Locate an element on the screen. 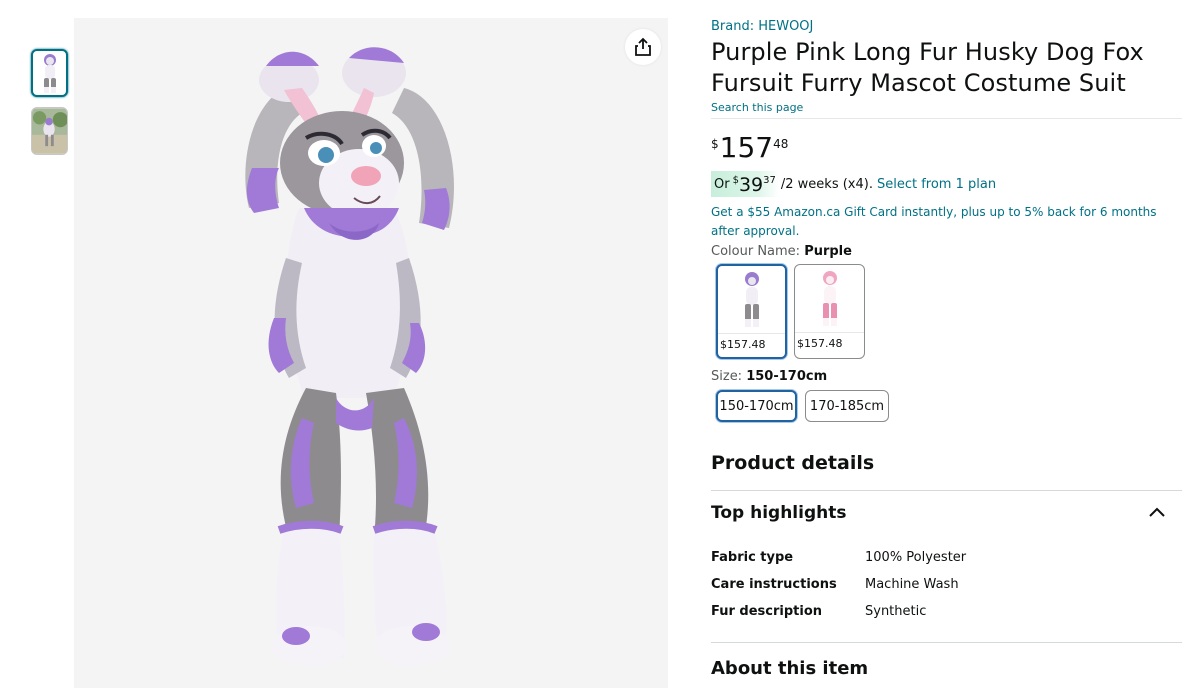 This screenshot has height=688, width=1199. size-label: Size: 150-170cm is located at coordinates (769, 376).